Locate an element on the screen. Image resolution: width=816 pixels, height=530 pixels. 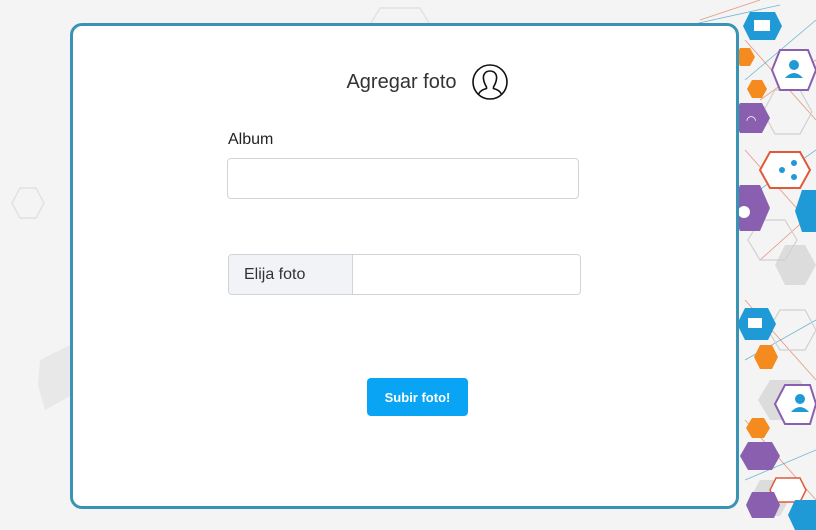
album-input is located at coordinates (403, 178).